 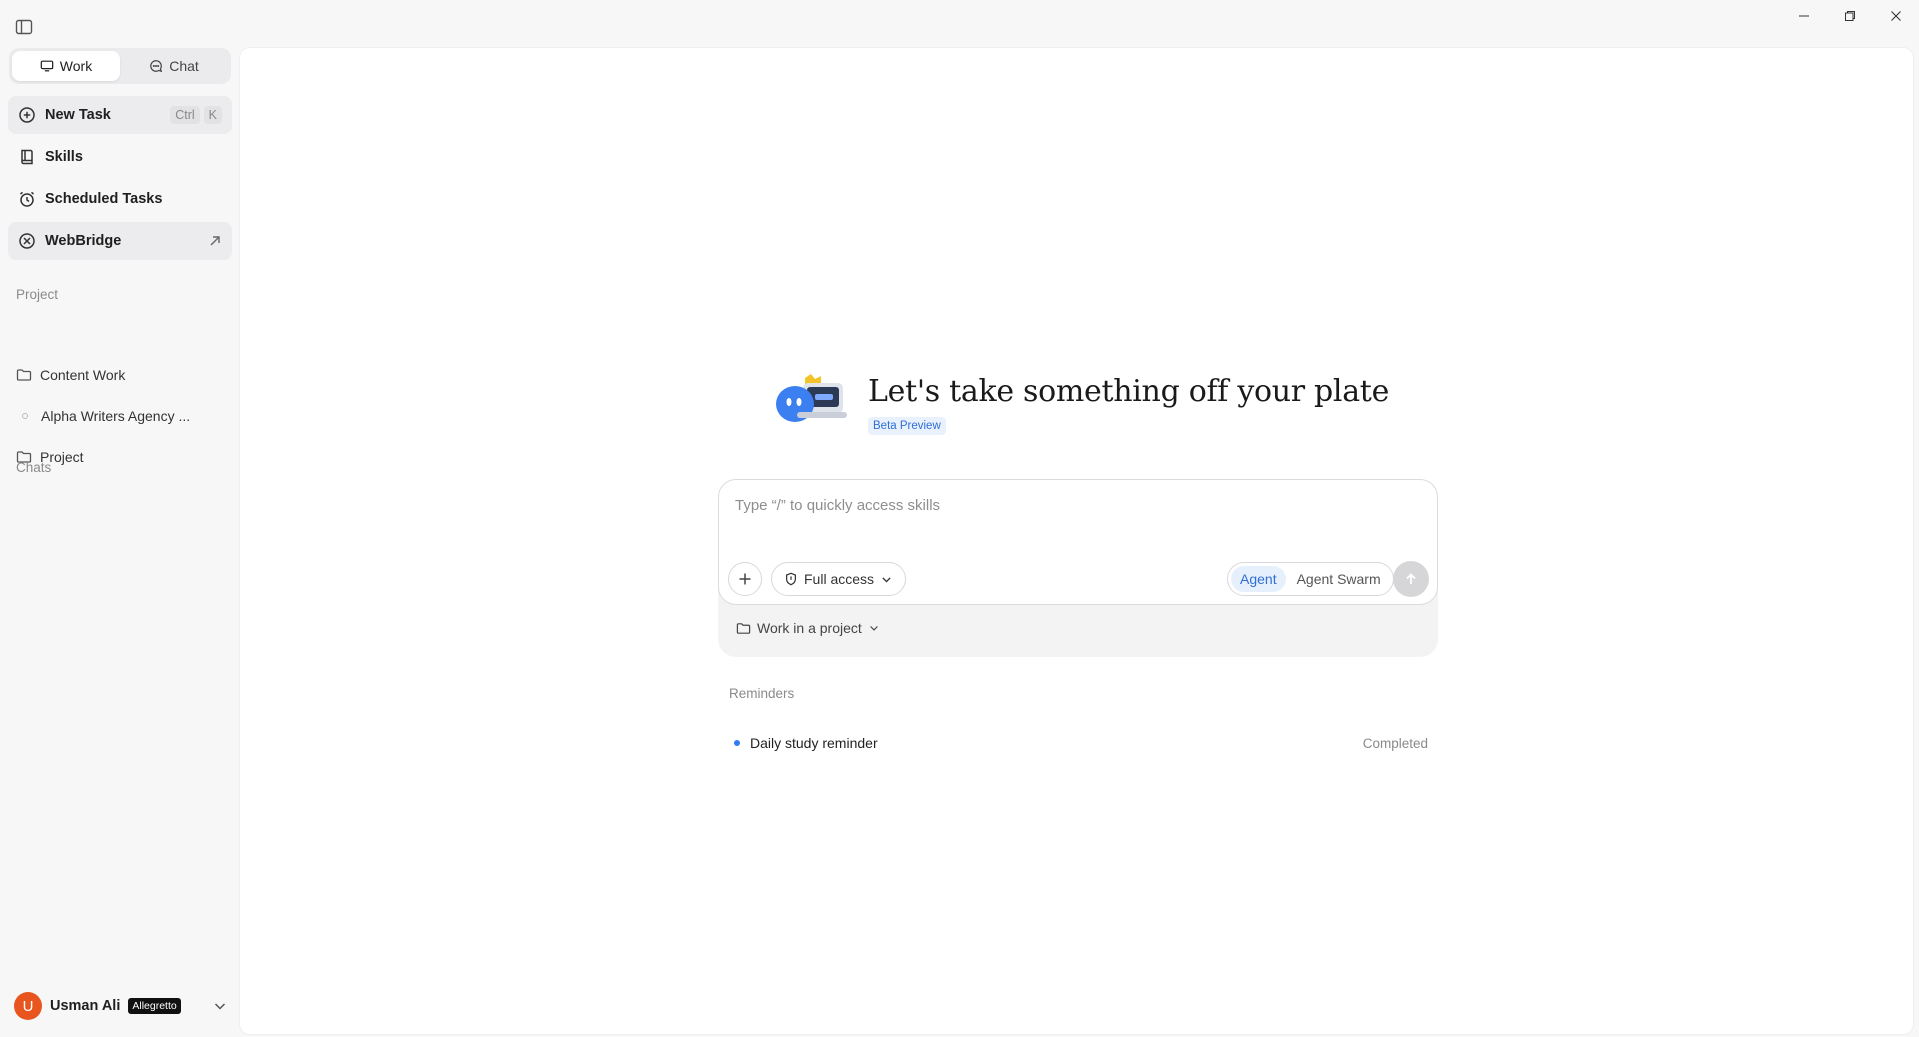 What do you see at coordinates (78, 115) in the screenshot?
I see `new-task-label: New Task` at bounding box center [78, 115].